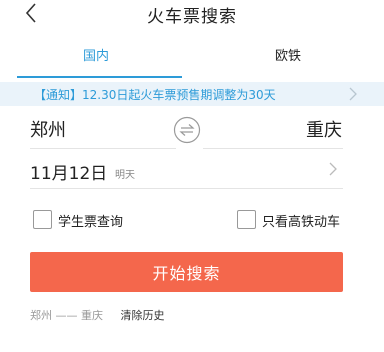 The width and height of the screenshot is (384, 352). What do you see at coordinates (186, 272) in the screenshot?
I see `search-button: 开始搜索` at bounding box center [186, 272].